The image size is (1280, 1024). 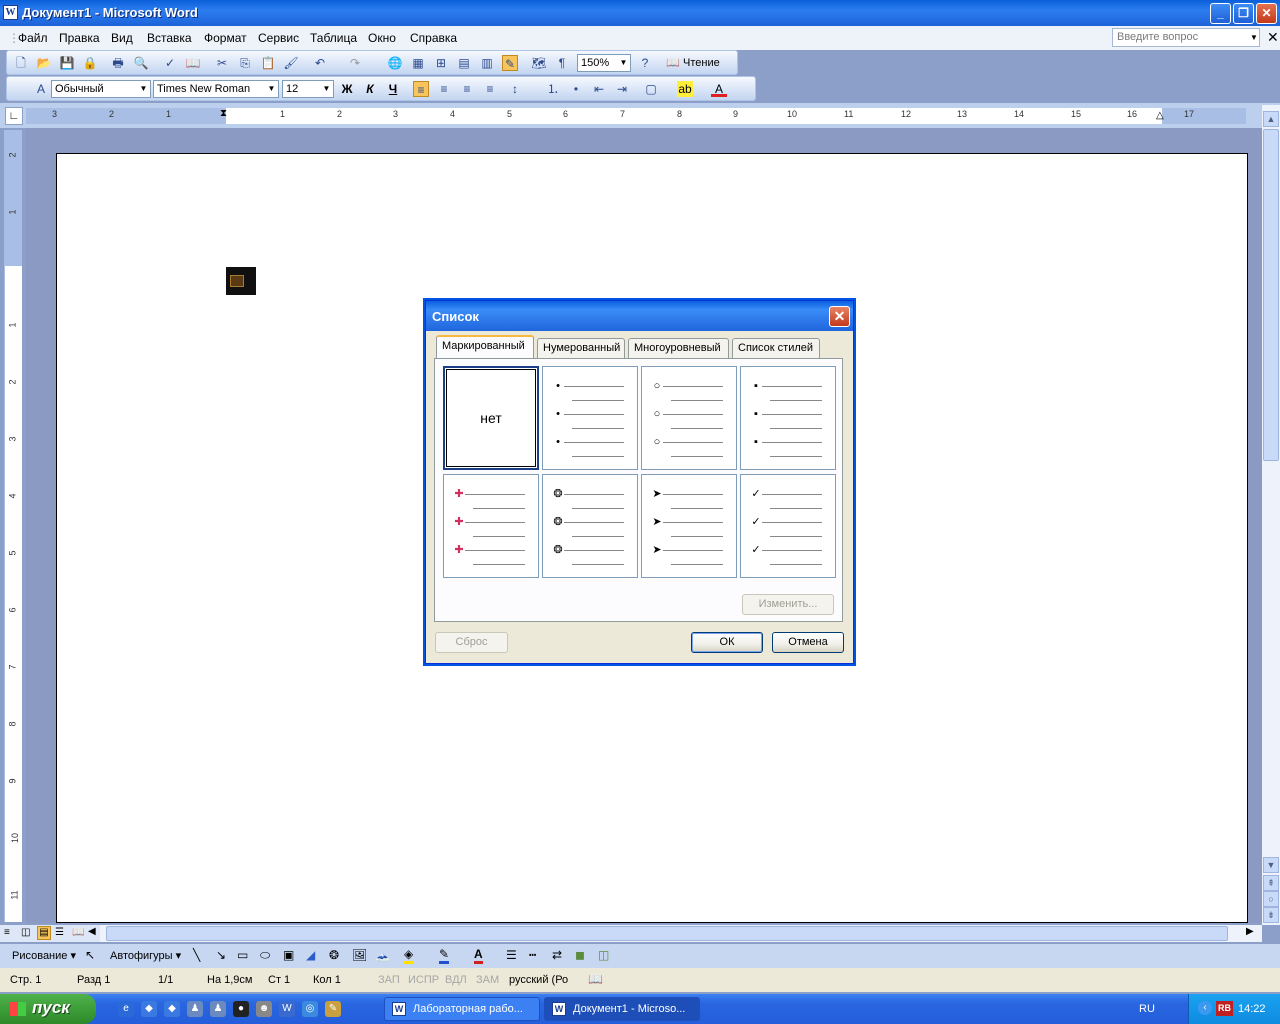 I want to click on align-right-icon: ≡, so click(x=467, y=89).